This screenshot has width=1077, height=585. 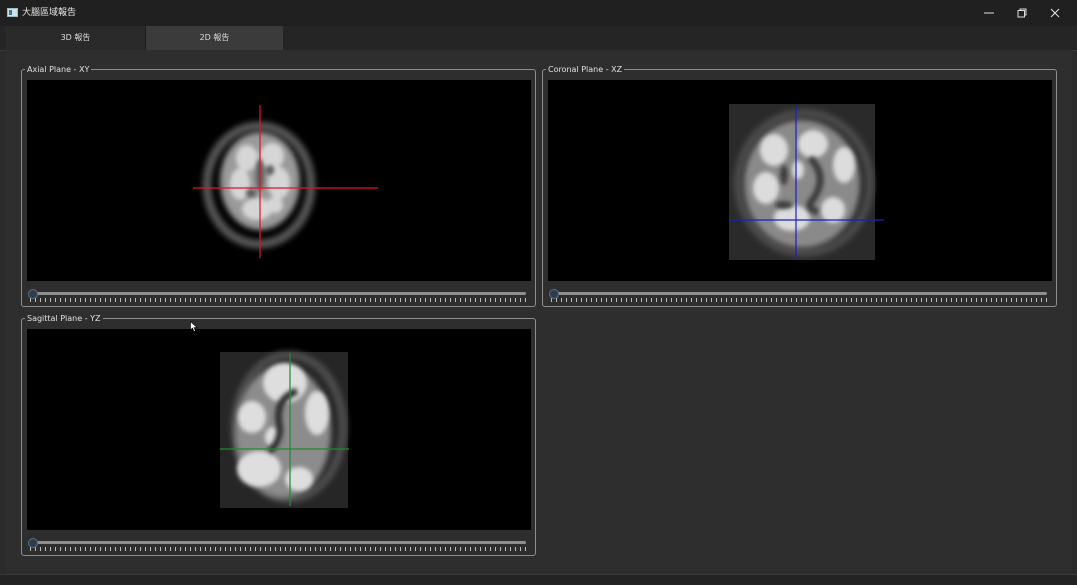 I want to click on tab-3d-report: 3D 報告, so click(x=76, y=38).